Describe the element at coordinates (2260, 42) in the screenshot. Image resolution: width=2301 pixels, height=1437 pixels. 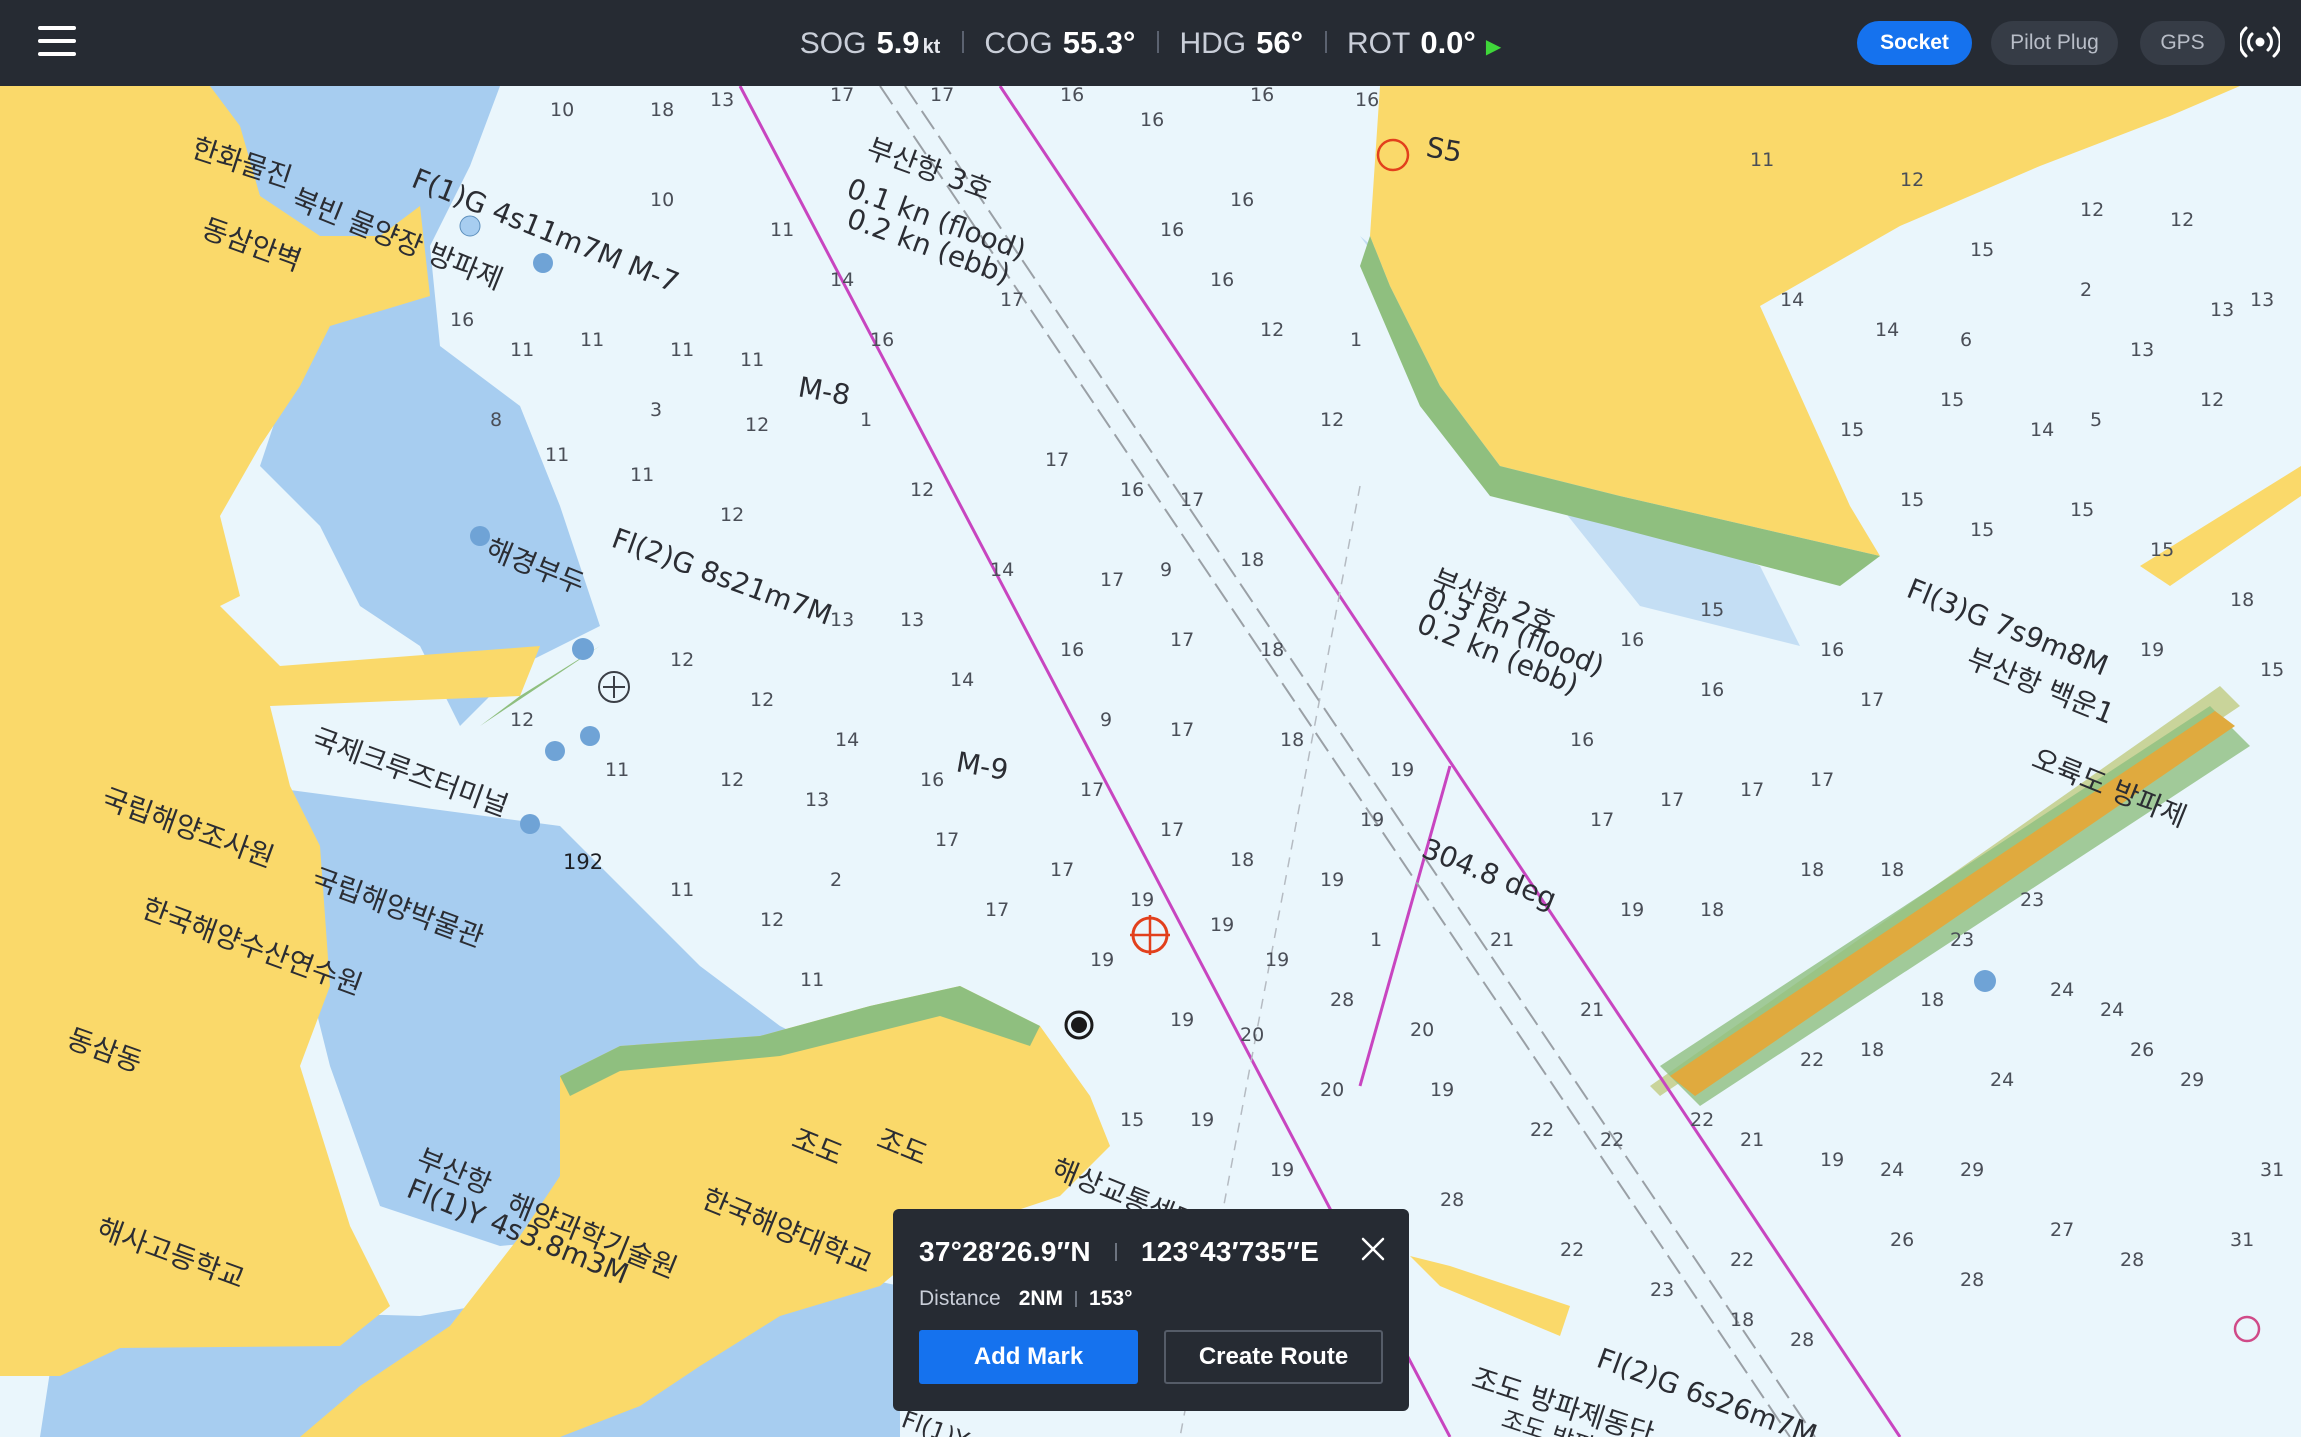
I see `broadcast-icon` at that location.